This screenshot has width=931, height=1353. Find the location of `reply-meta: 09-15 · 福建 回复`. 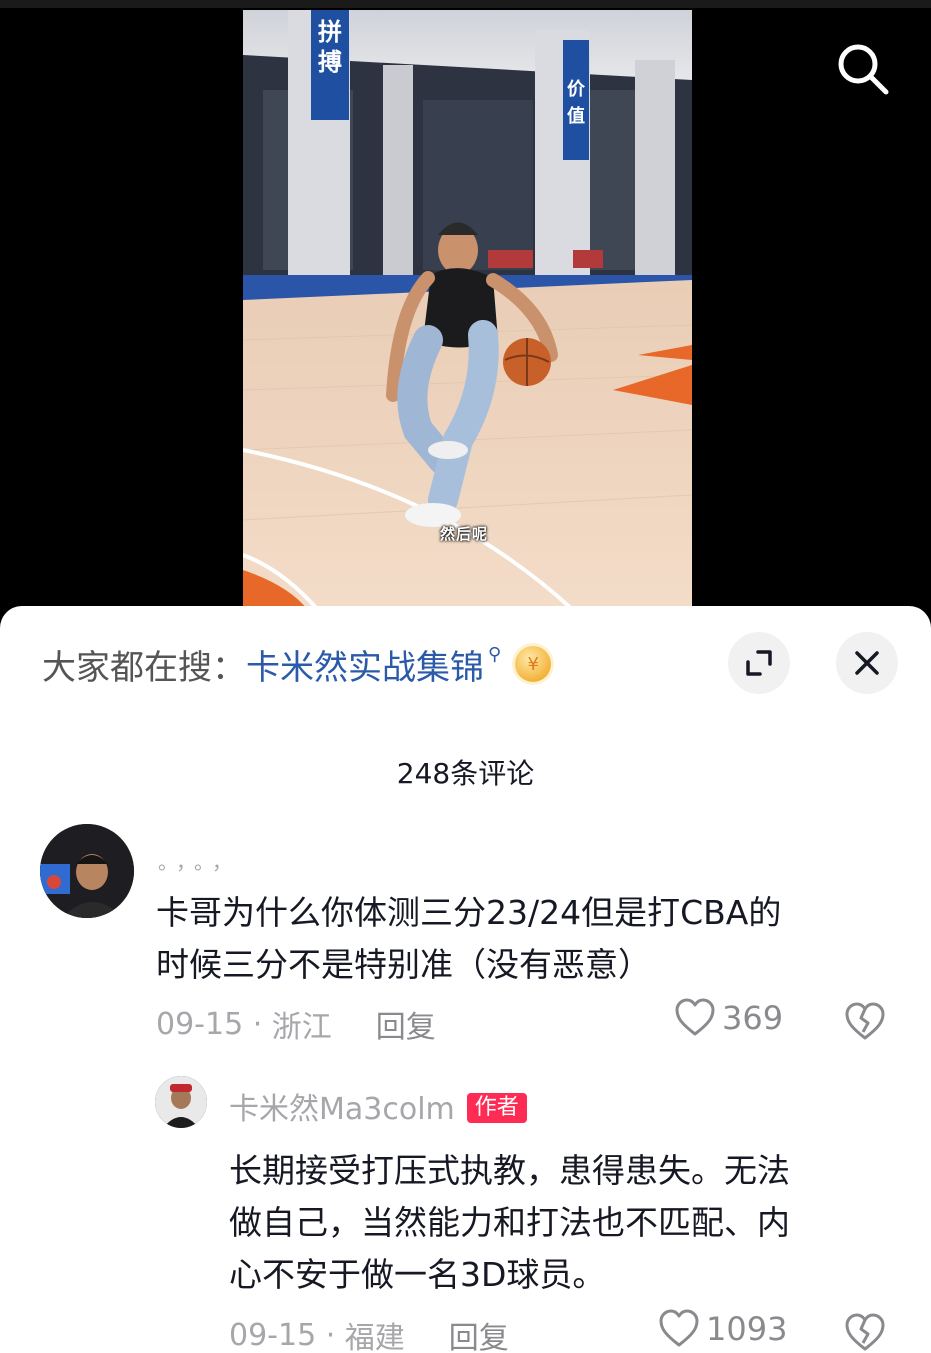

reply-meta: 09-15 · 福建 回复 is located at coordinates (369, 1333).